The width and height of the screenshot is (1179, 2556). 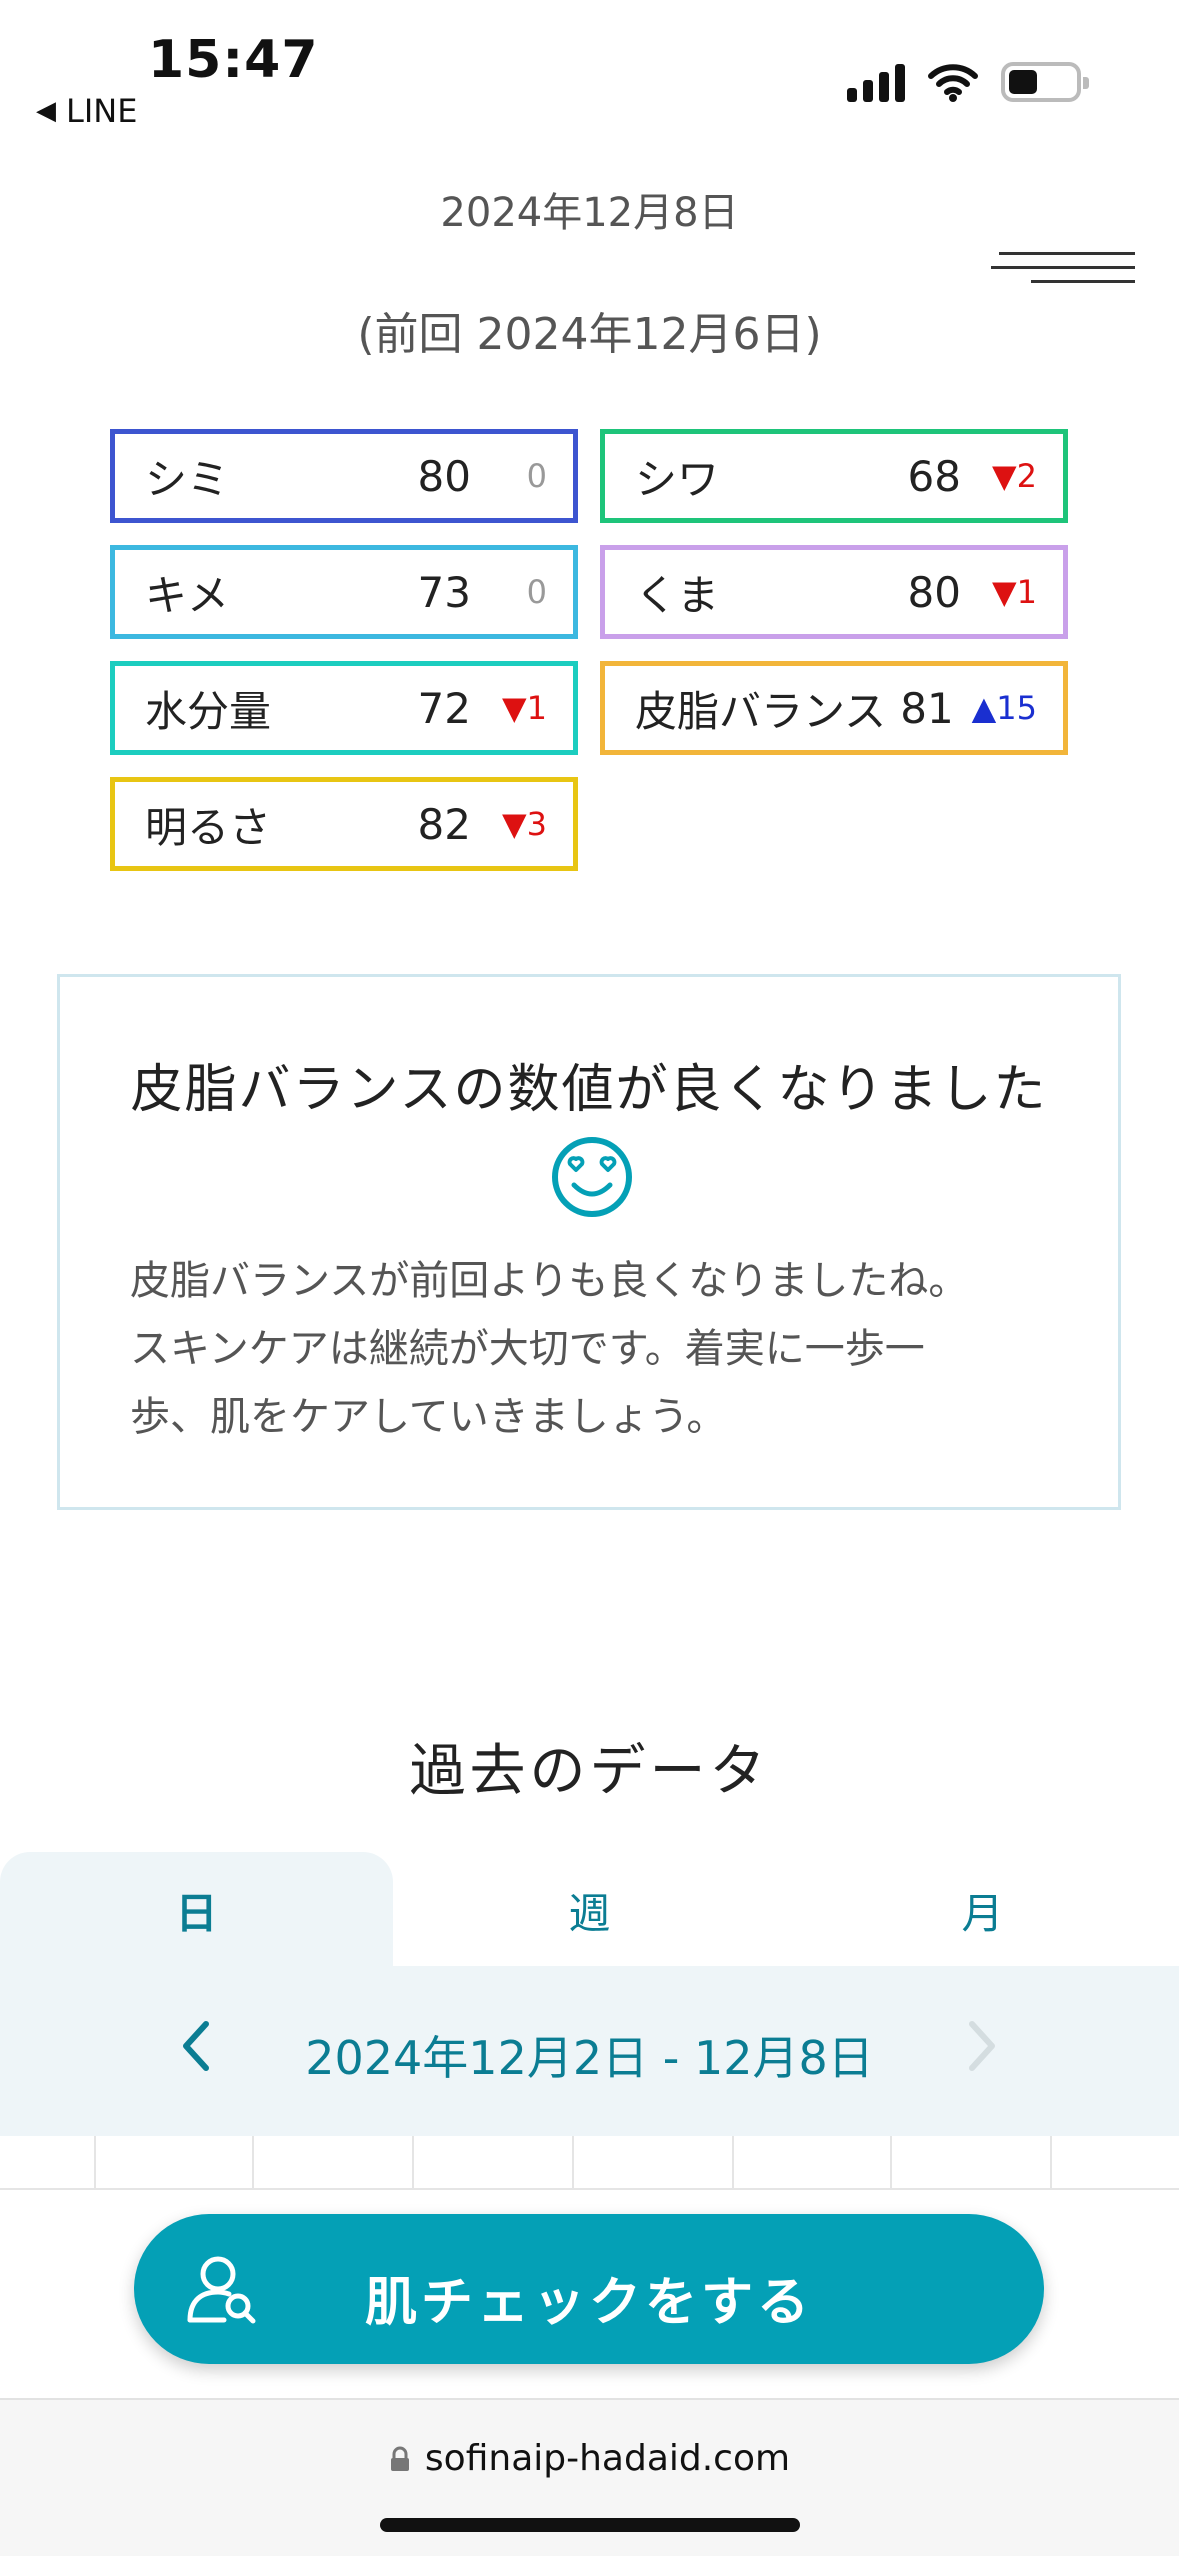 What do you see at coordinates (589, 2058) in the screenshot?
I see `date-range-label: 2024年12月2日 - 12月8日` at bounding box center [589, 2058].